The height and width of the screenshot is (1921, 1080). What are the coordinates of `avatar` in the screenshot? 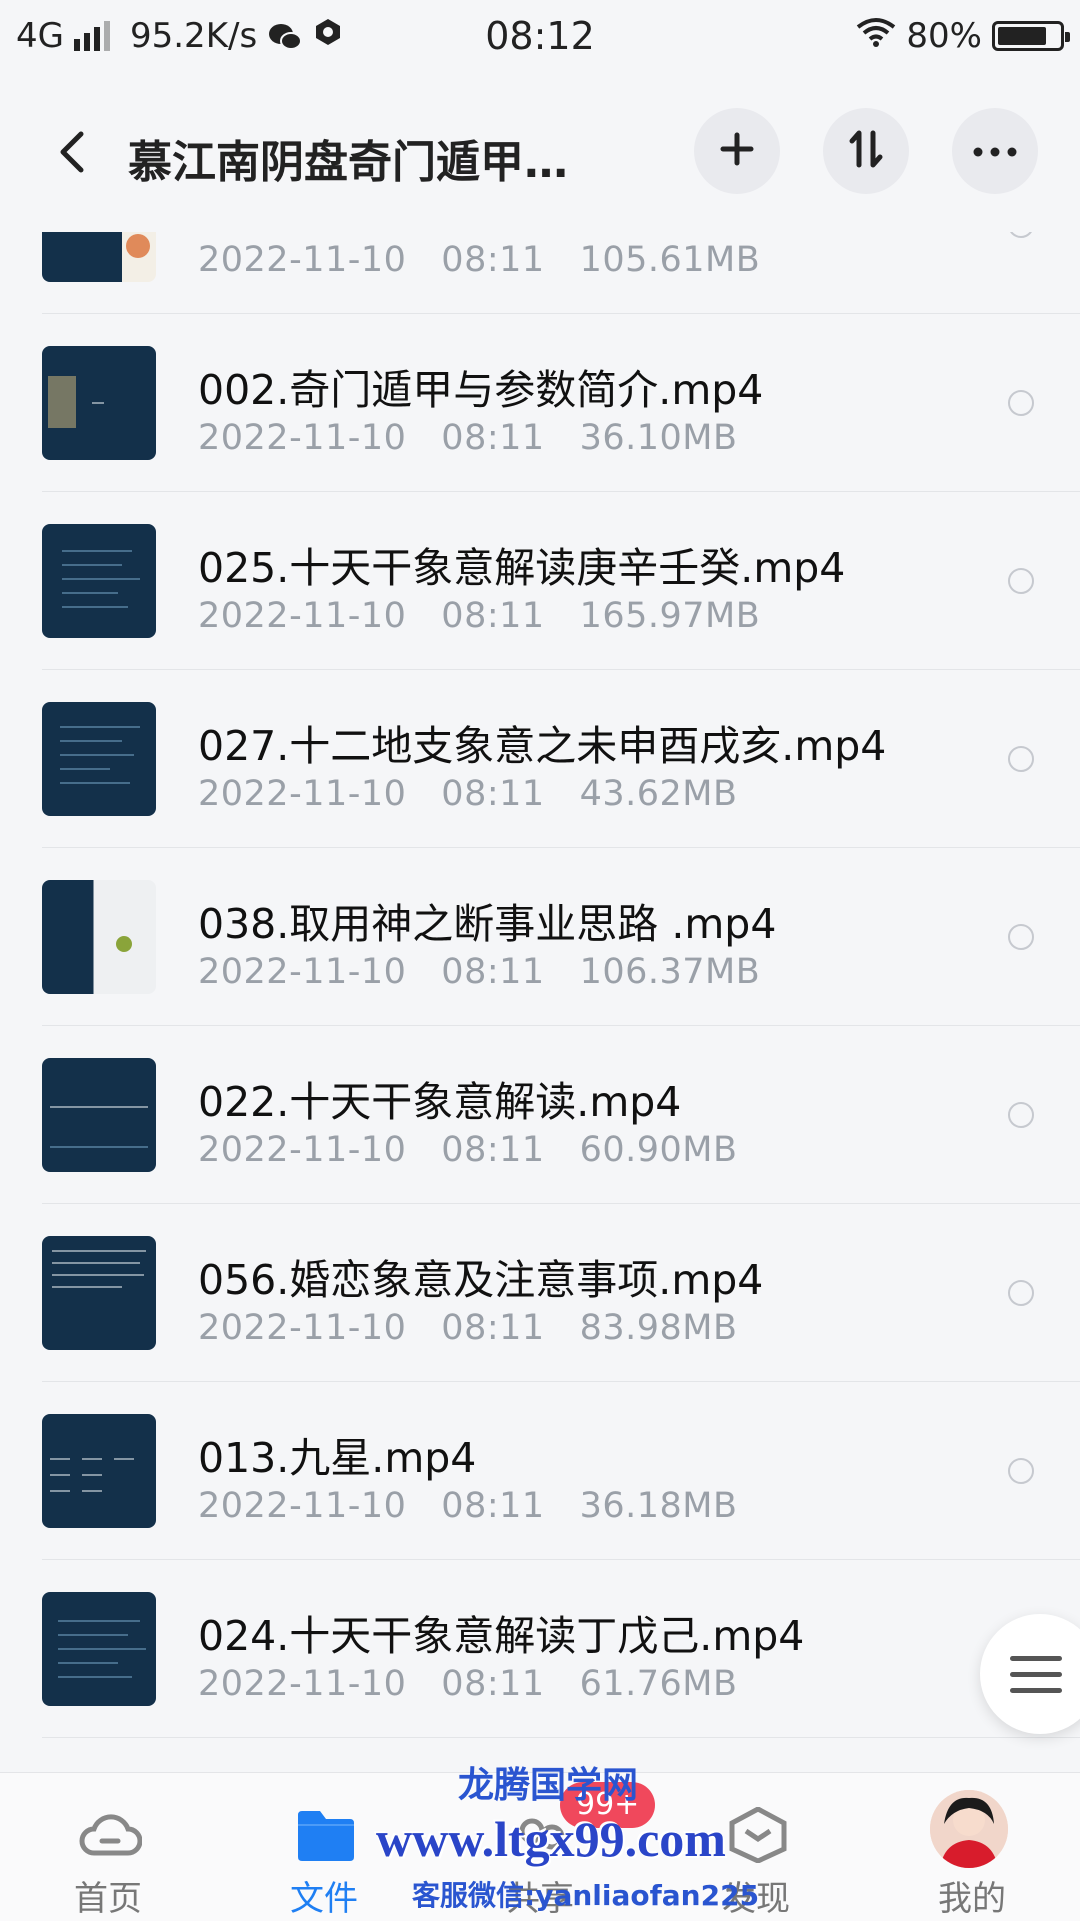 It's located at (969, 1829).